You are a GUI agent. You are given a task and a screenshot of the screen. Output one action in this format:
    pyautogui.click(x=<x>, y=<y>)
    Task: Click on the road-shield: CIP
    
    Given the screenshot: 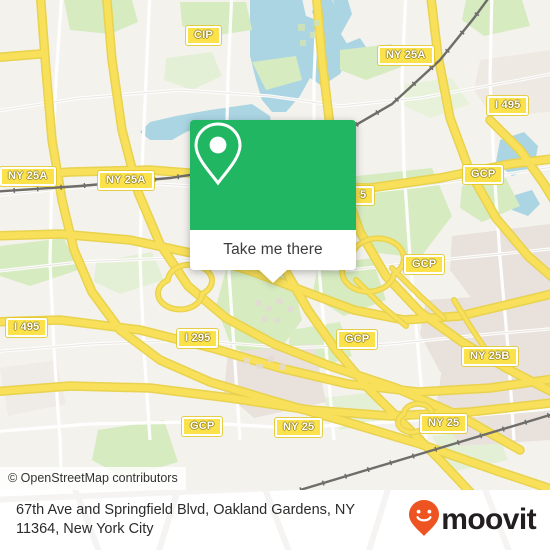 What is the action you would take?
    pyautogui.click(x=203, y=35)
    